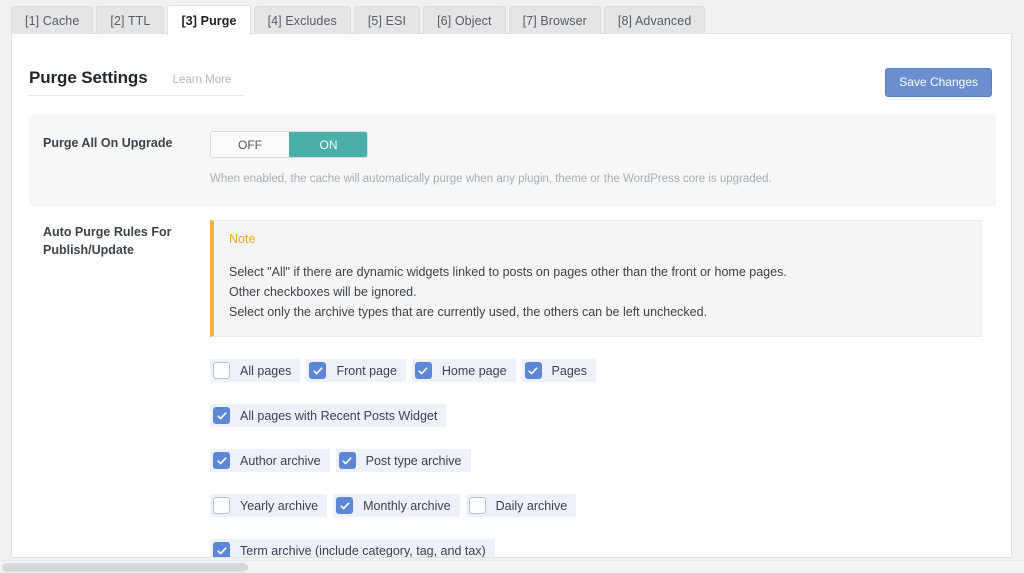  I want to click on row-label-auto-purge-rules: Auto Purge Rules For Publish/Update, so click(107, 241).